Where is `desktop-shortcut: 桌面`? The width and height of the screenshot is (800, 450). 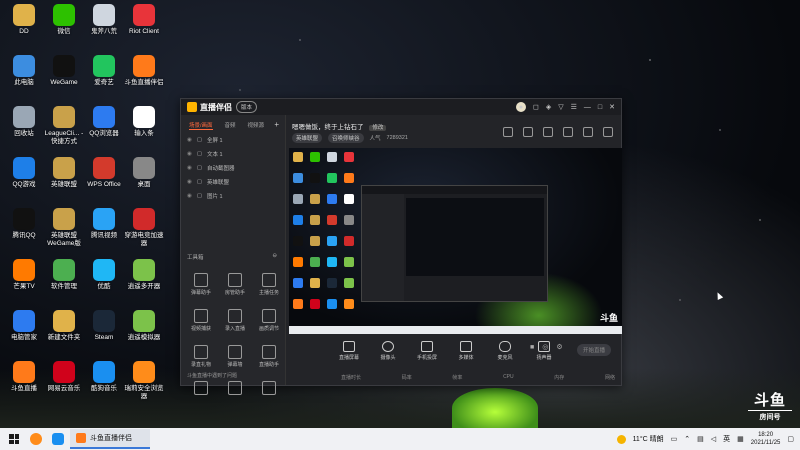 desktop-shortcut: 桌面 is located at coordinates (144, 173).